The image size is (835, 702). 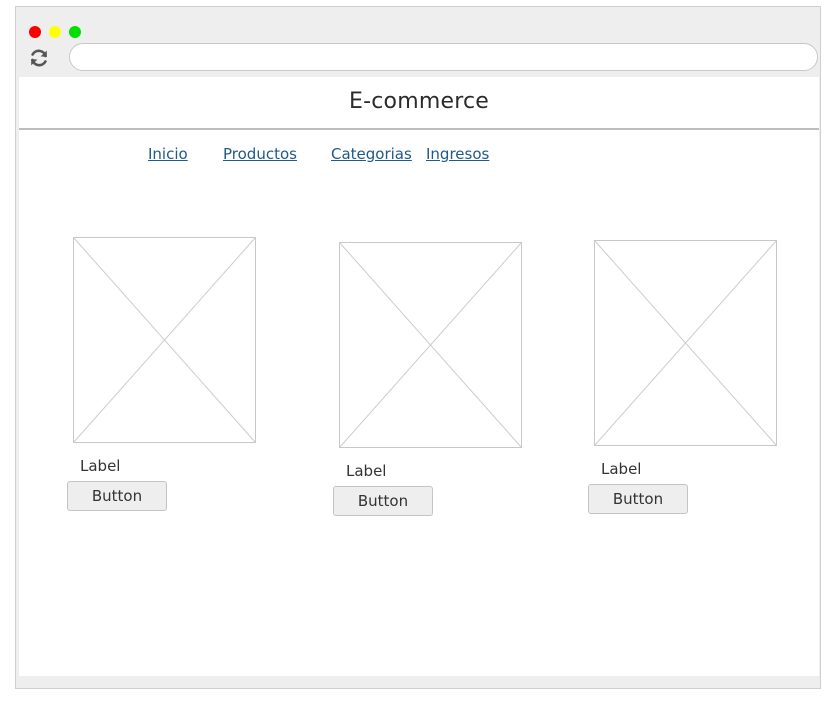 I want to click on nav-link-inicio: Inicio, so click(x=168, y=154).